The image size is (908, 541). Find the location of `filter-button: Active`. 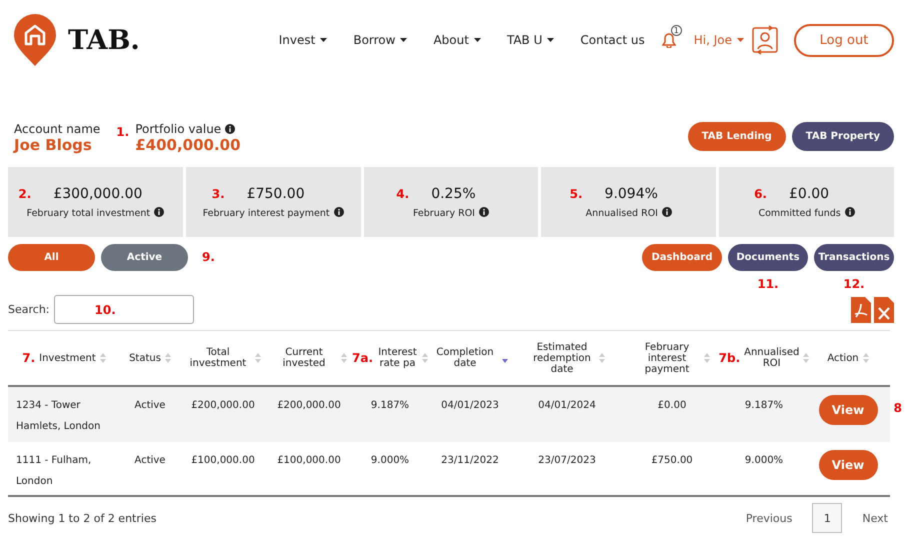

filter-button: Active is located at coordinates (144, 257).